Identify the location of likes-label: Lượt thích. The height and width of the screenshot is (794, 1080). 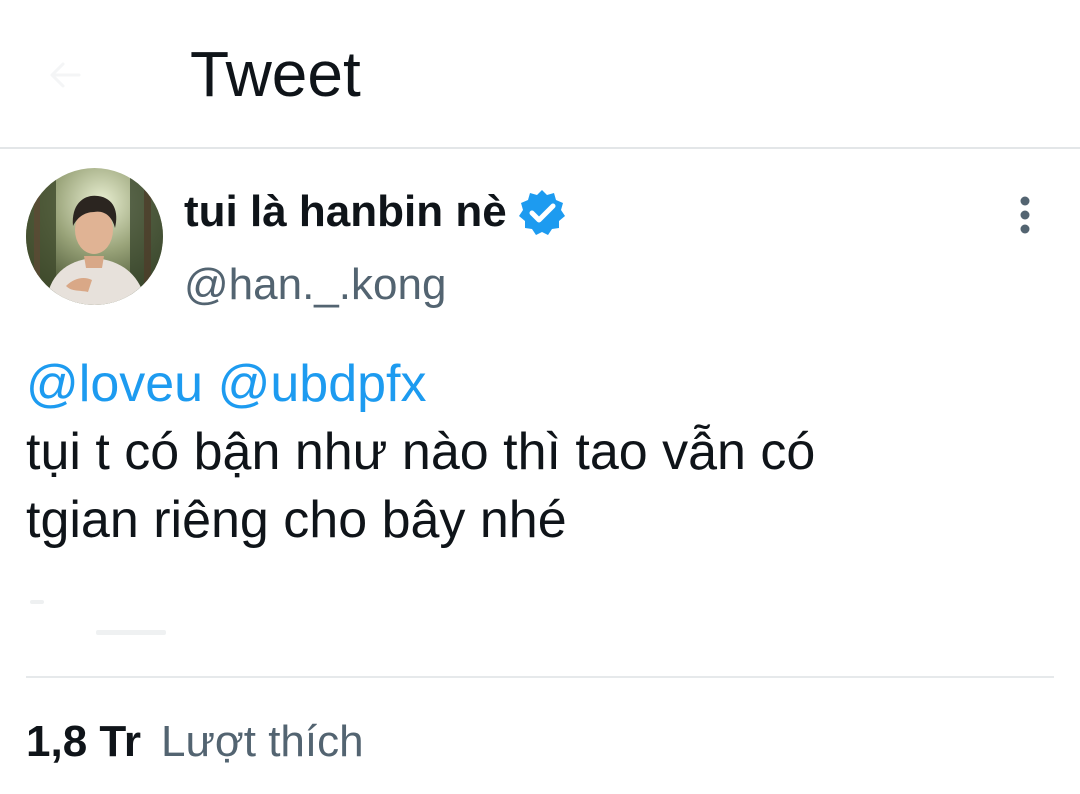
(262, 741).